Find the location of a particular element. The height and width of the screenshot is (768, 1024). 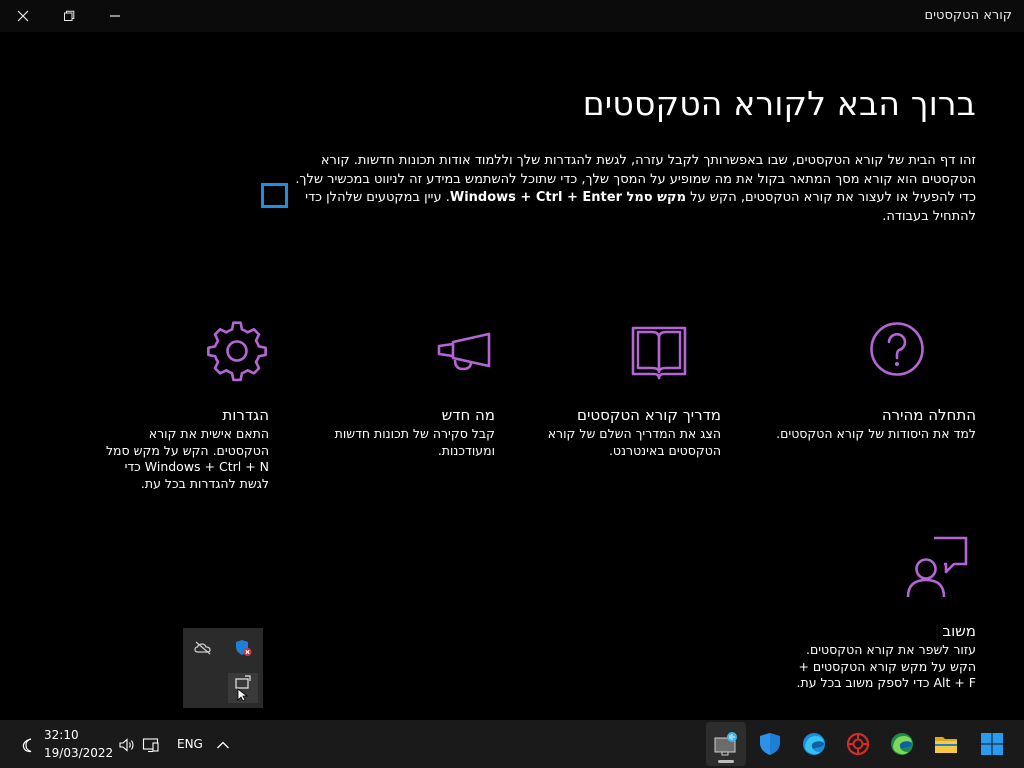

taskbar-app-red-circle is located at coordinates (858, 744).